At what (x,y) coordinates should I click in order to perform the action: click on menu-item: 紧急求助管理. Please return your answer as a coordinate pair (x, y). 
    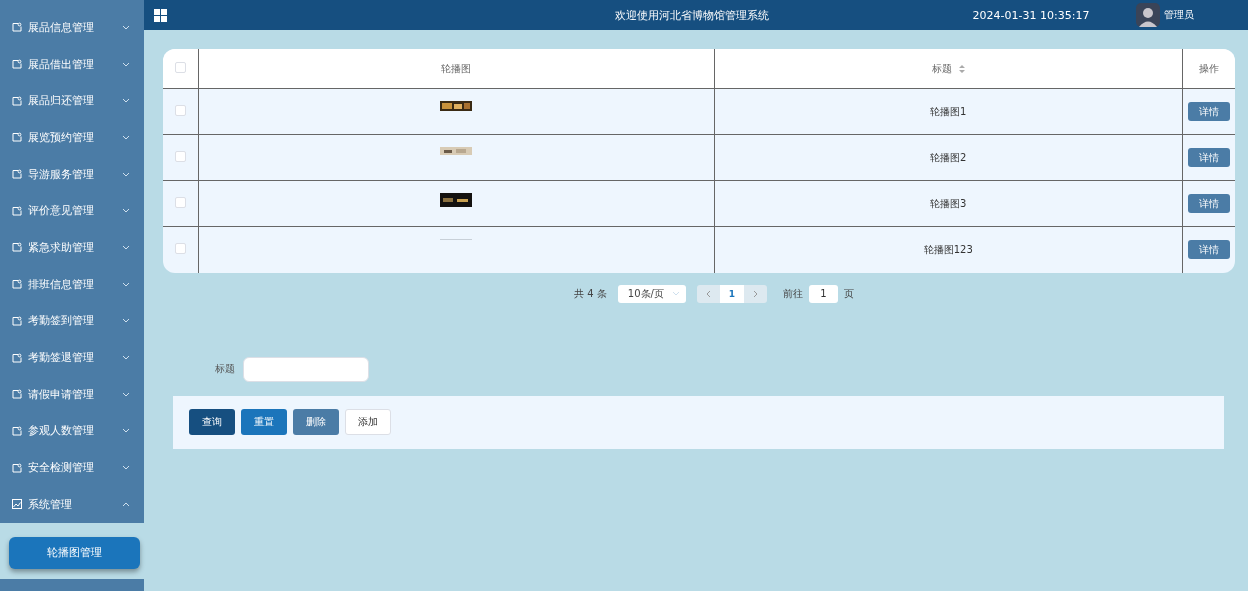
    Looking at the image, I should click on (72, 247).